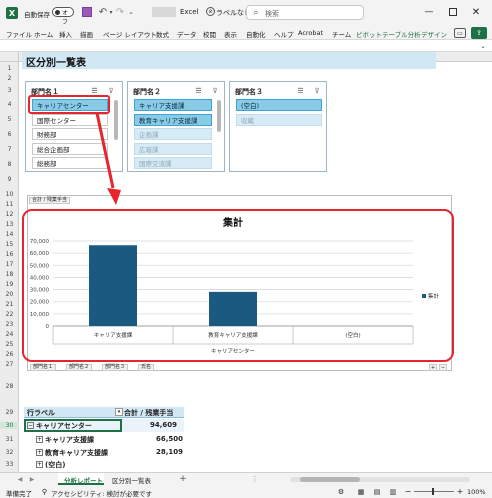  Describe the element at coordinates (173, 134) in the screenshot. I see `slicer-dept2-item: 企画課` at that location.